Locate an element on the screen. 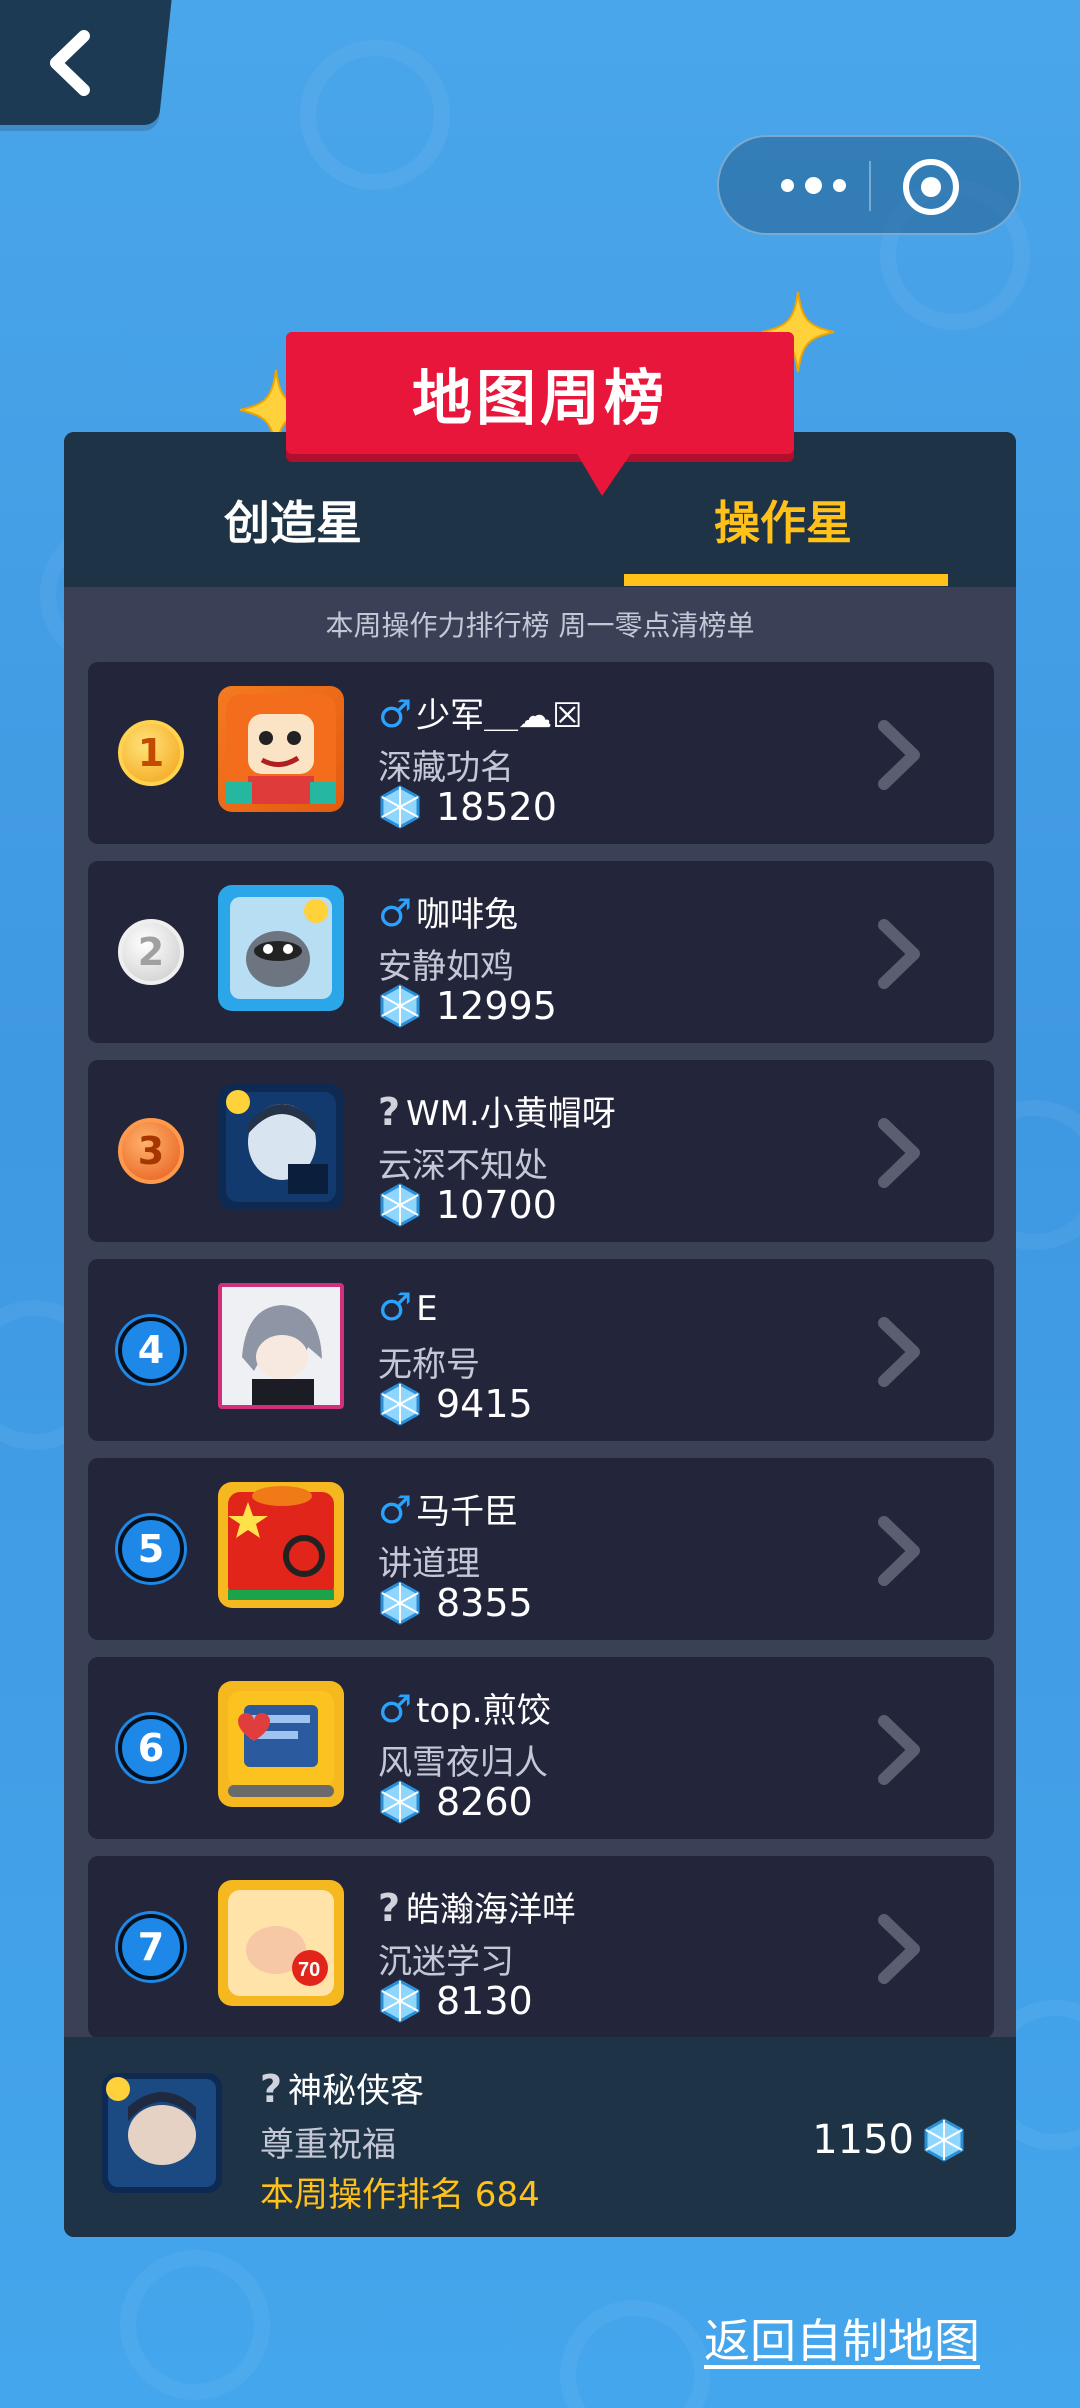 The width and height of the screenshot is (1080, 2408). leaderboard-subtitle: 本周操作力排行榜 周一零点清榜单 is located at coordinates (540, 625).